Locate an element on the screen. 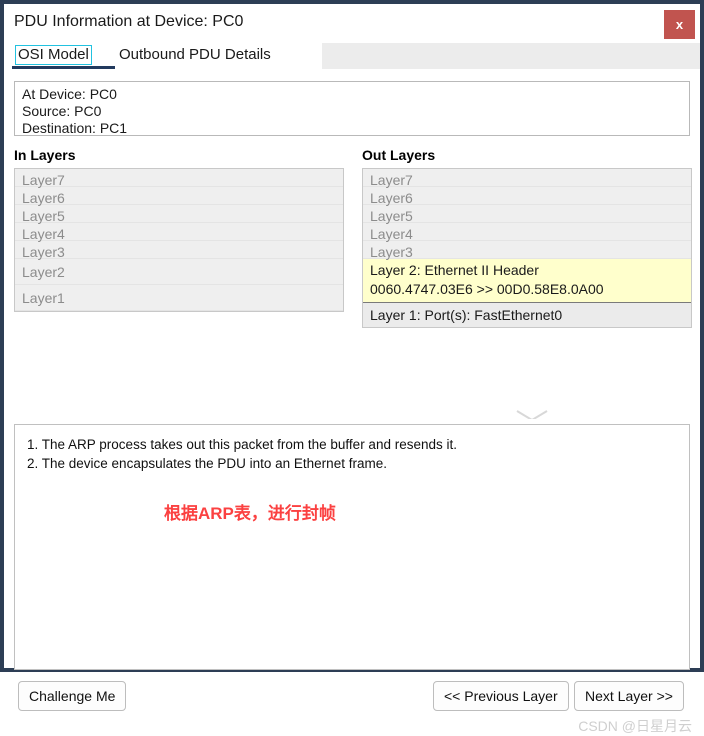 The height and width of the screenshot is (736, 704). out-layers-header: Out Layers is located at coordinates (399, 155).